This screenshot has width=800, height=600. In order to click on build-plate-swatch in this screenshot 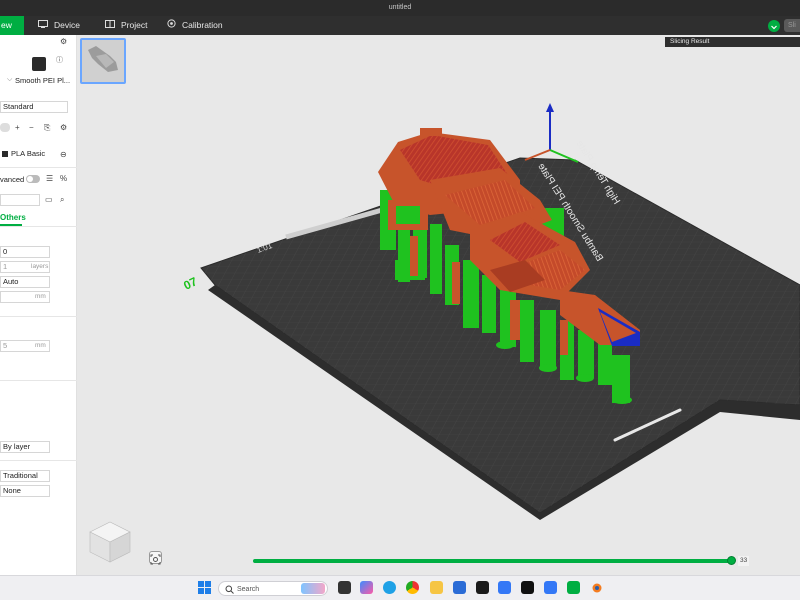, I will do `click(39, 64)`.